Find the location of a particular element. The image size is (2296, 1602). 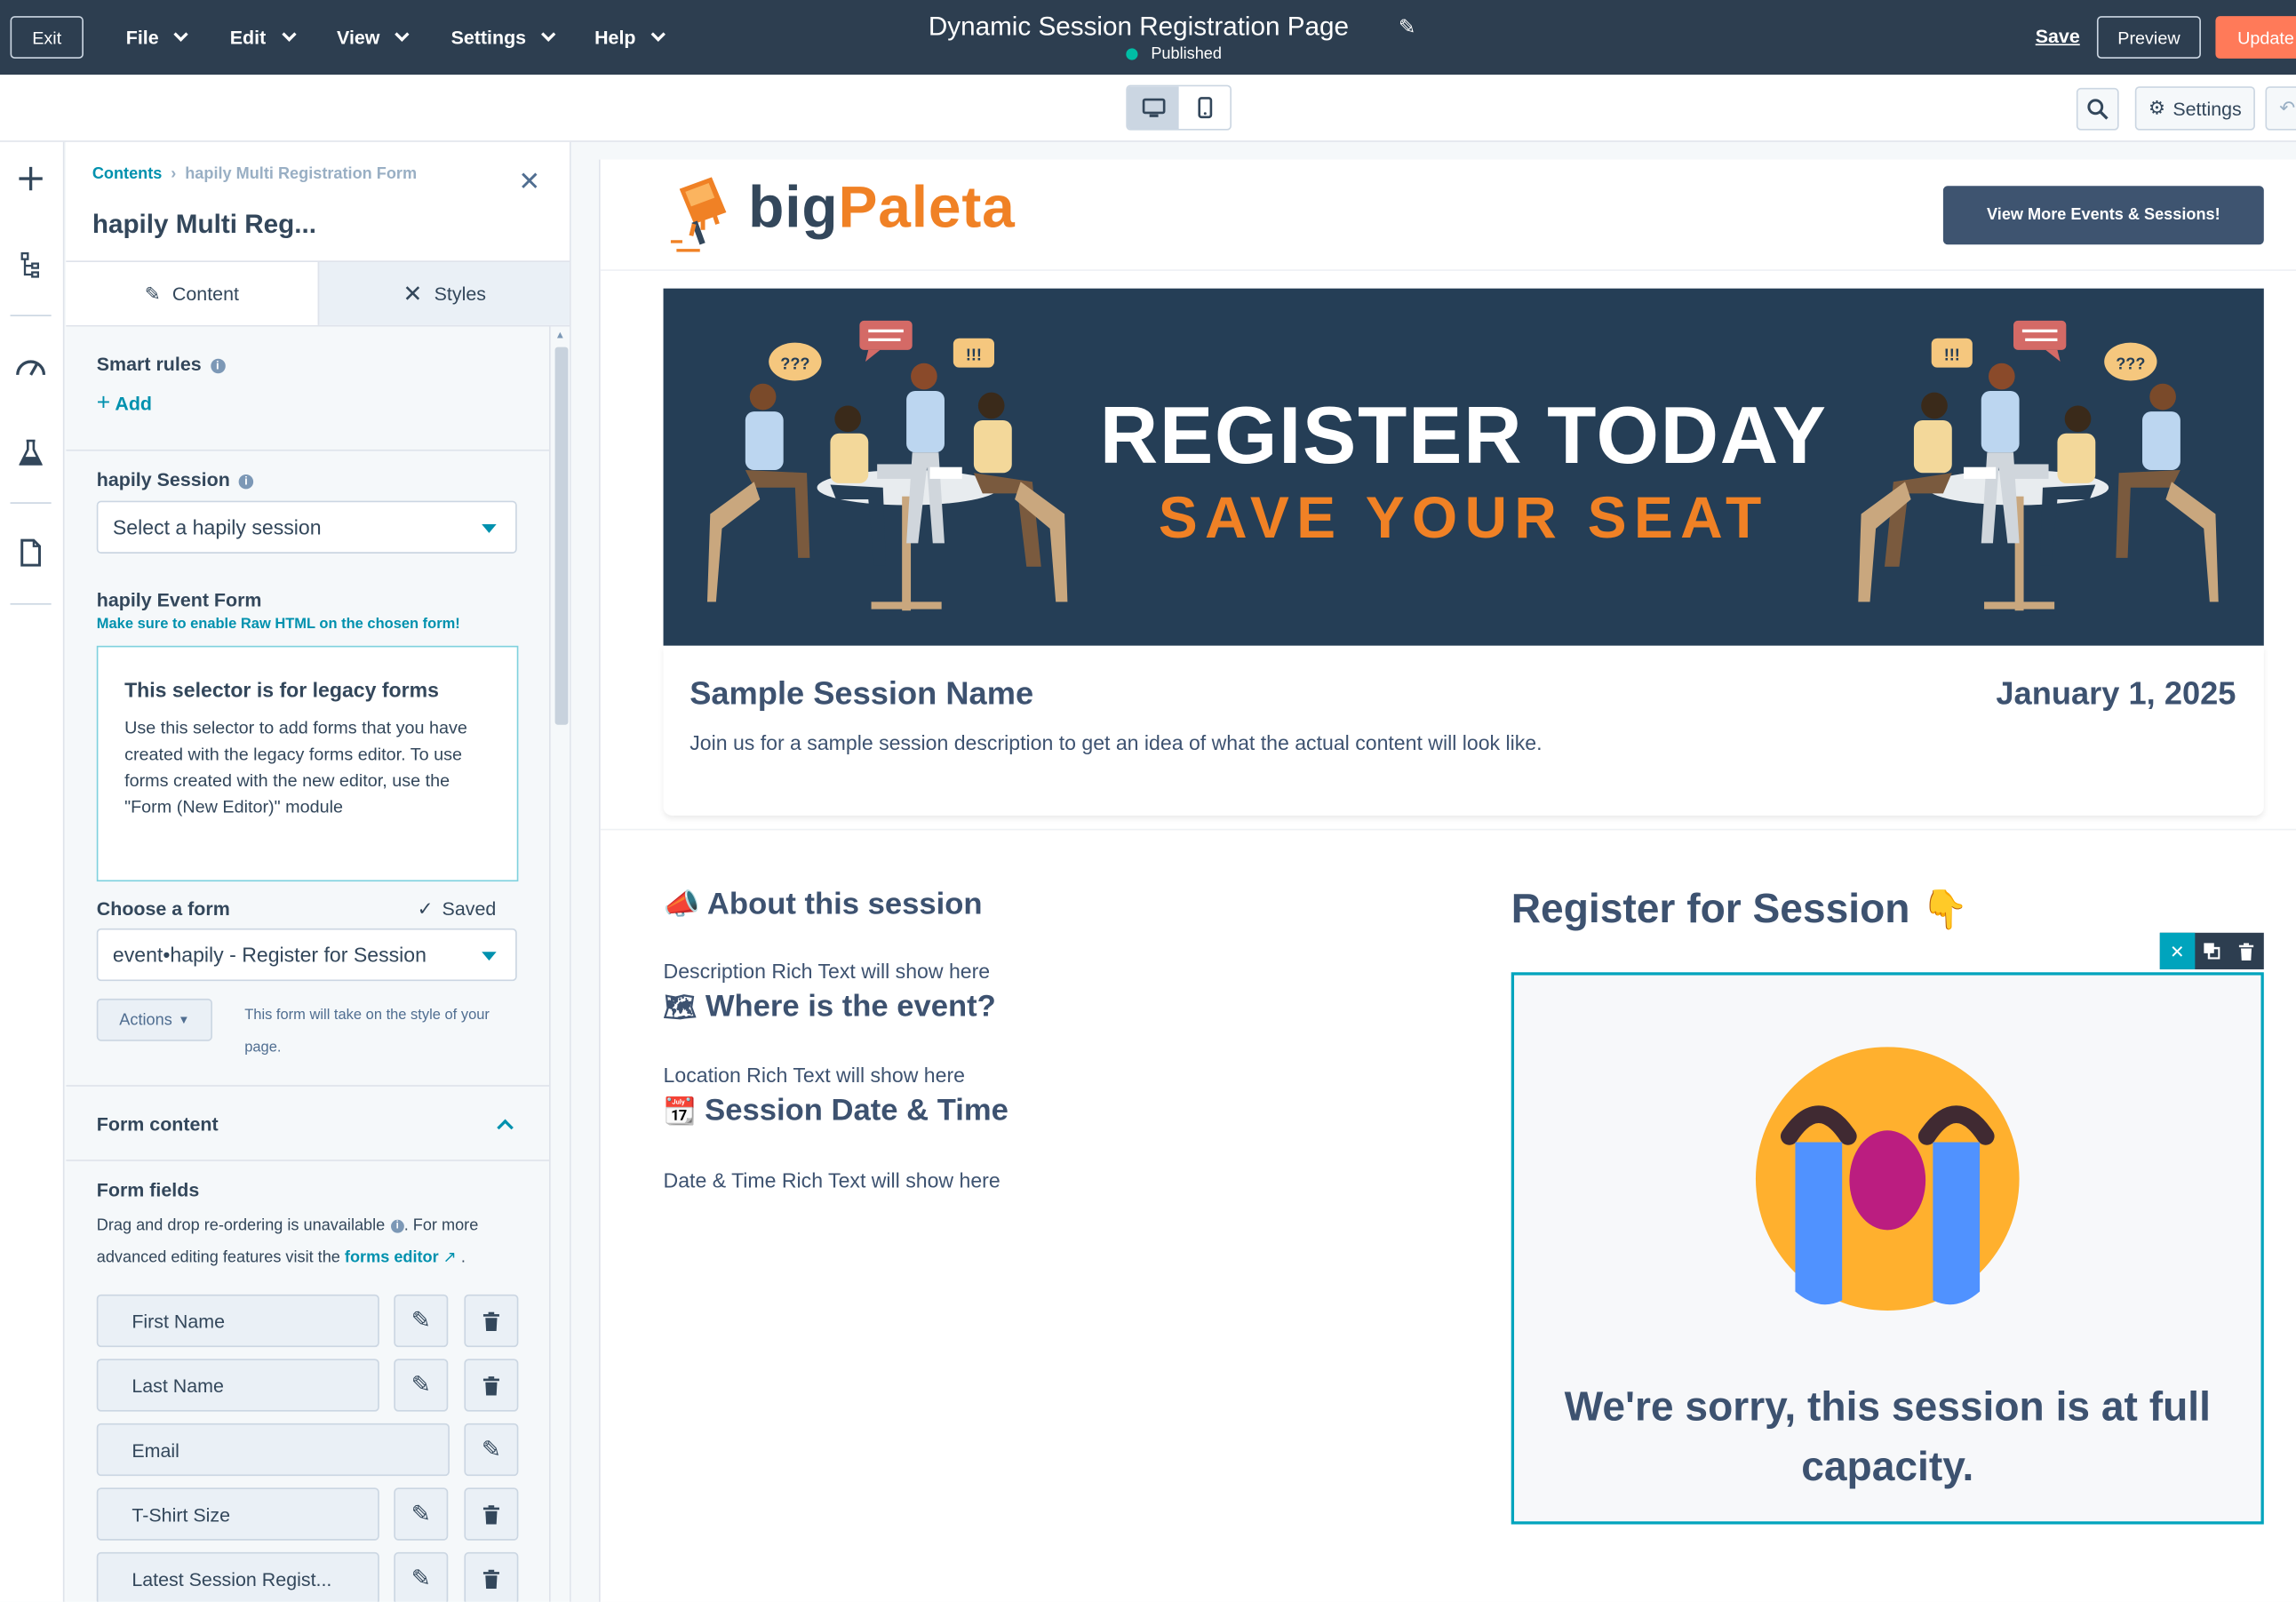

form-content-section: Form content is located at coordinates (308, 1123).